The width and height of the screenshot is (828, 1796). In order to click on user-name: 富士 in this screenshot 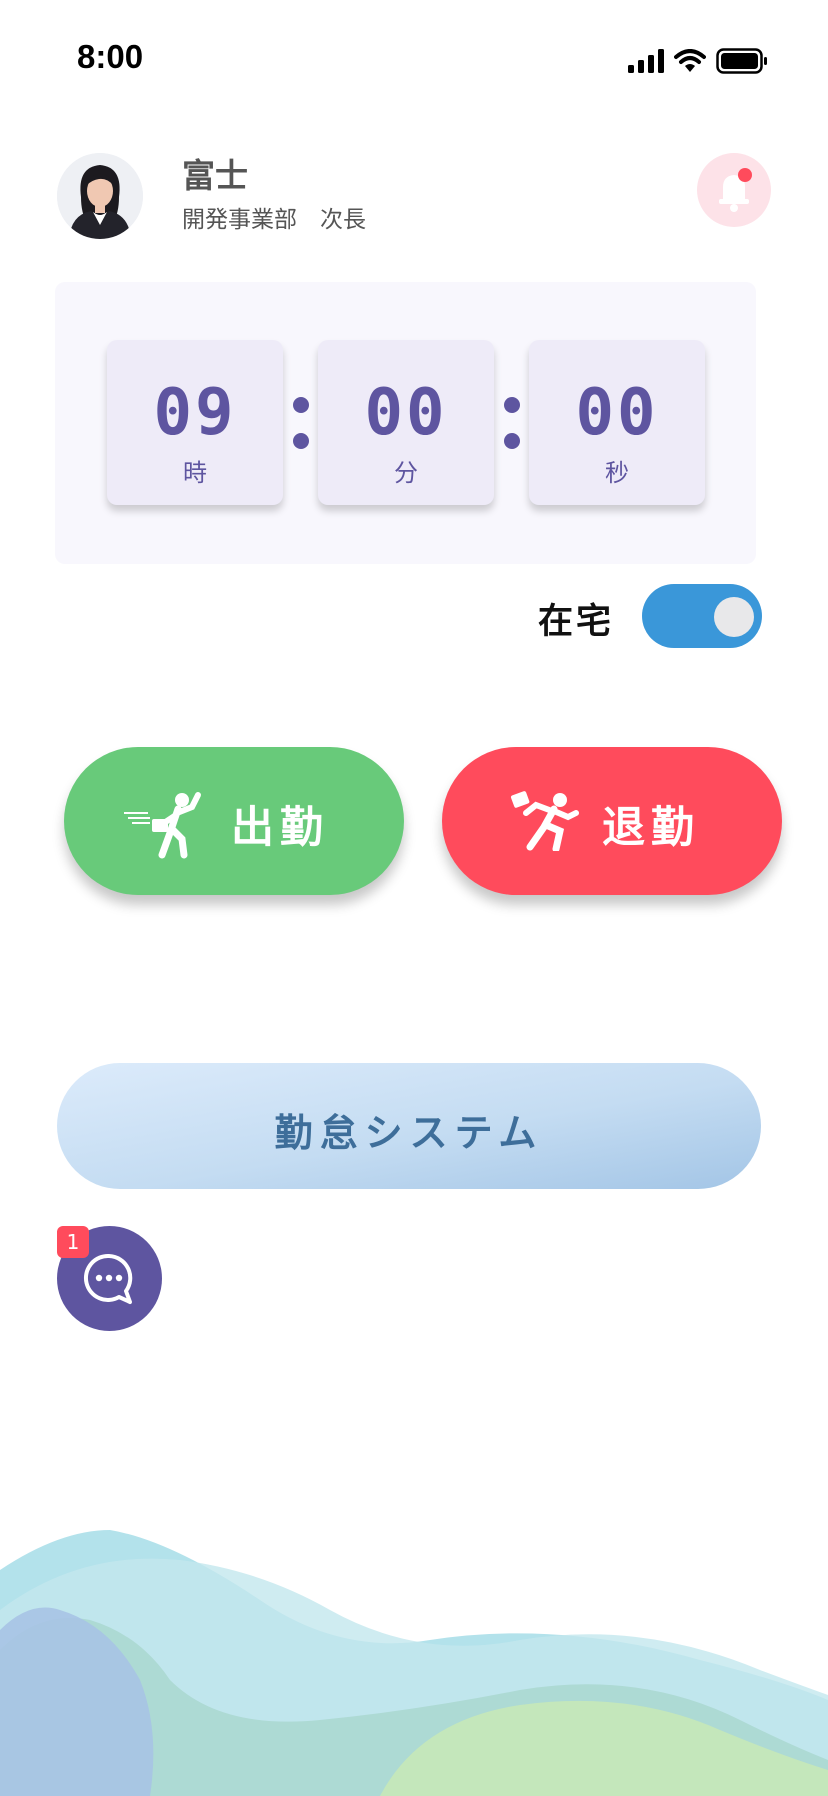, I will do `click(215, 175)`.